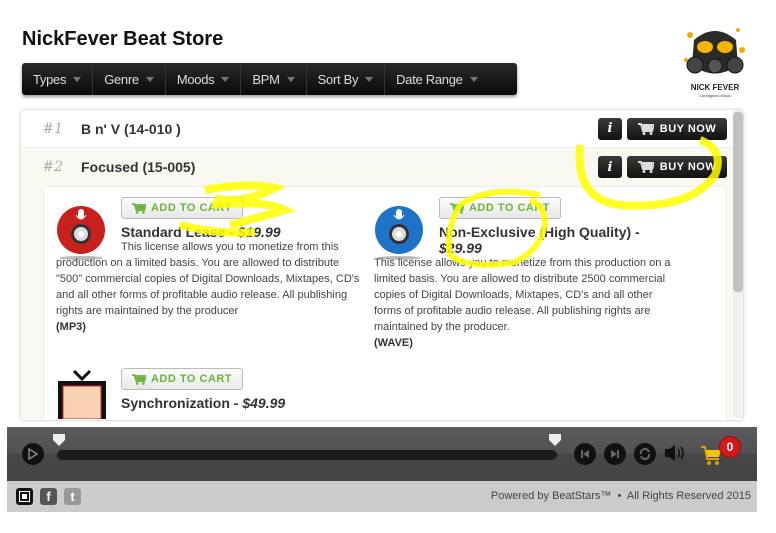 This screenshot has width=776, height=533. What do you see at coordinates (730, 447) in the screenshot?
I see `cart-count-badge: 0` at bounding box center [730, 447].